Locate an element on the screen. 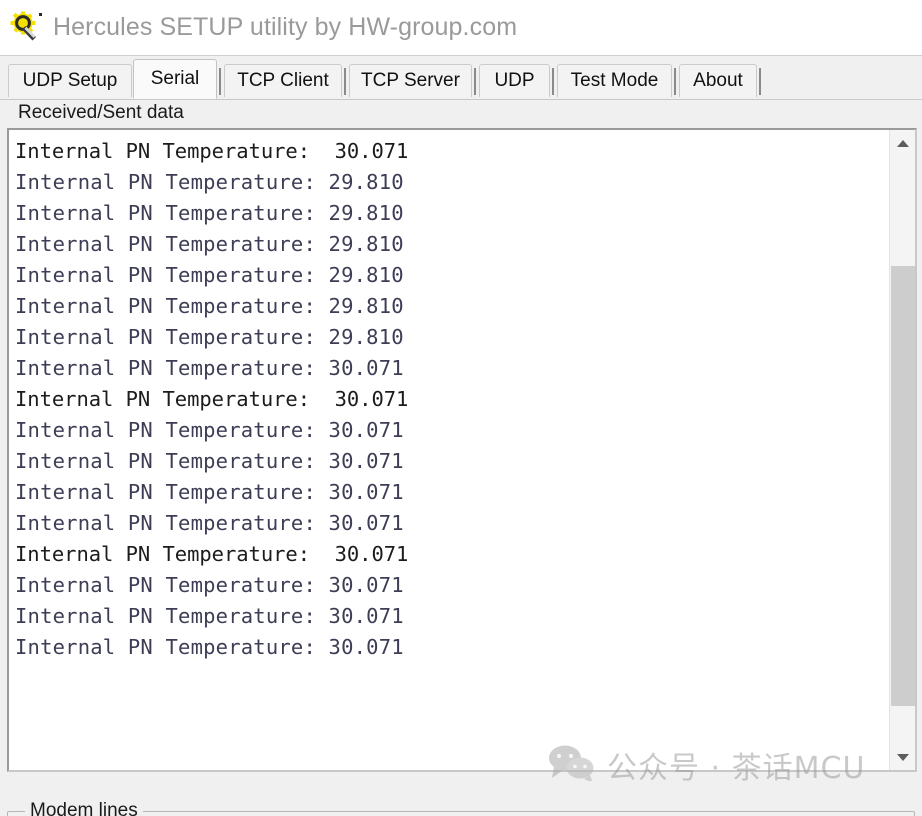 This screenshot has height=816, width=922. tab-label: Serial is located at coordinates (175, 78).